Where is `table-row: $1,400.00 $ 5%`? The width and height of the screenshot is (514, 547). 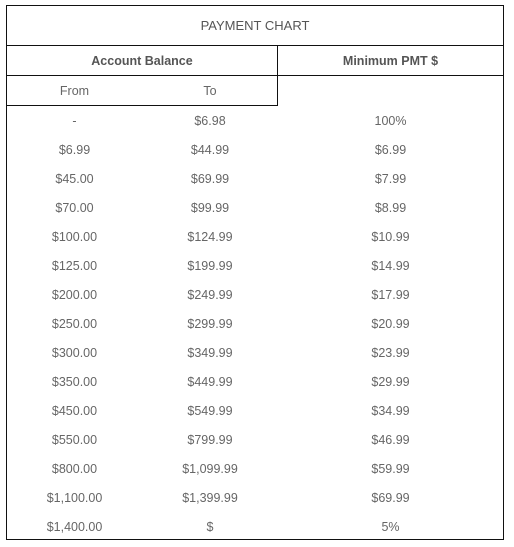 table-row: $1,400.00 $ 5% is located at coordinates (255, 526).